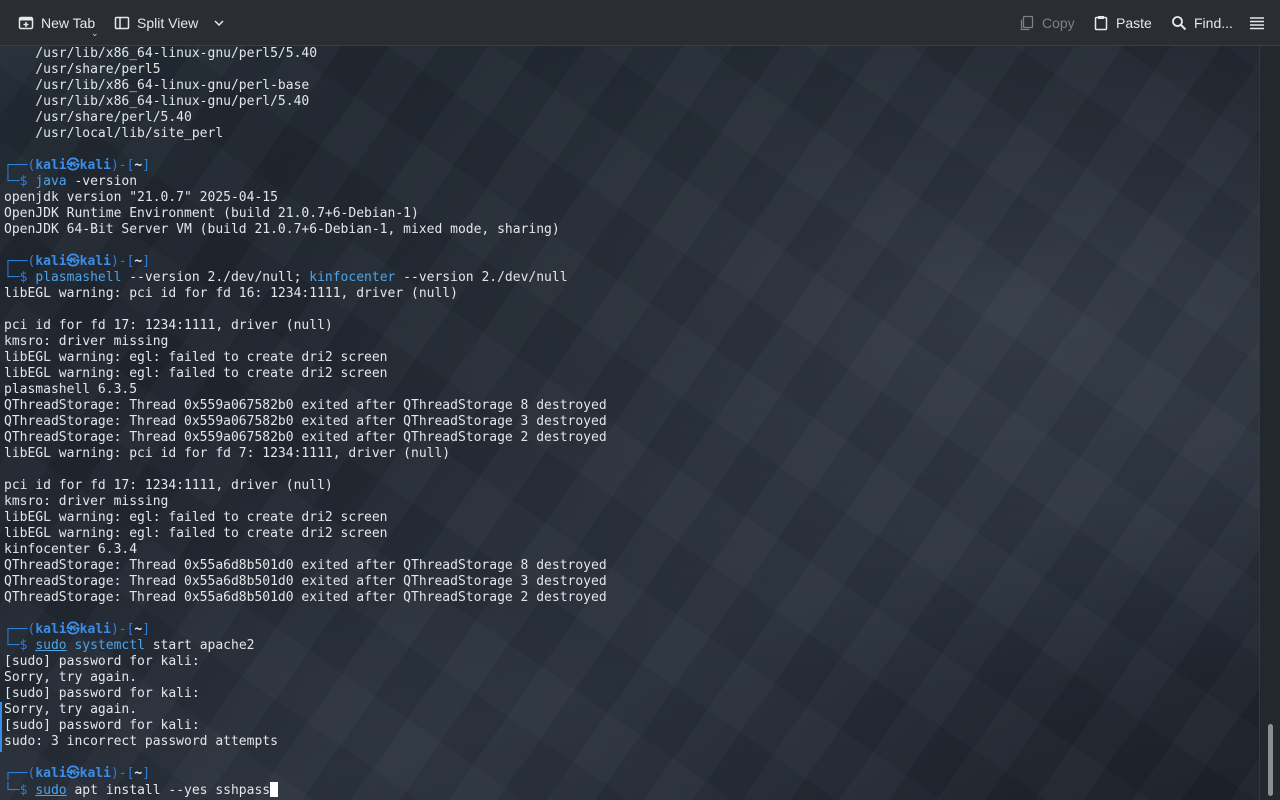 This screenshot has width=1280, height=800. I want to click on hamburger-menu-icon, so click(1257, 23).